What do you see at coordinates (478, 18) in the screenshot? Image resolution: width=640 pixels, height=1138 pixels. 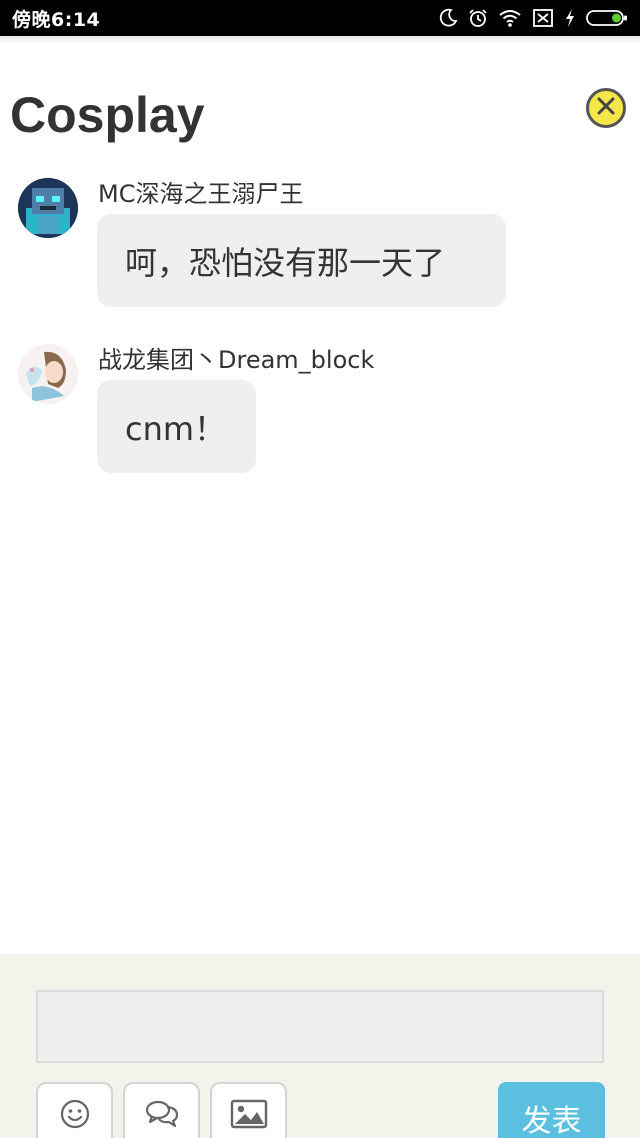 I see `alarm-icon` at bounding box center [478, 18].